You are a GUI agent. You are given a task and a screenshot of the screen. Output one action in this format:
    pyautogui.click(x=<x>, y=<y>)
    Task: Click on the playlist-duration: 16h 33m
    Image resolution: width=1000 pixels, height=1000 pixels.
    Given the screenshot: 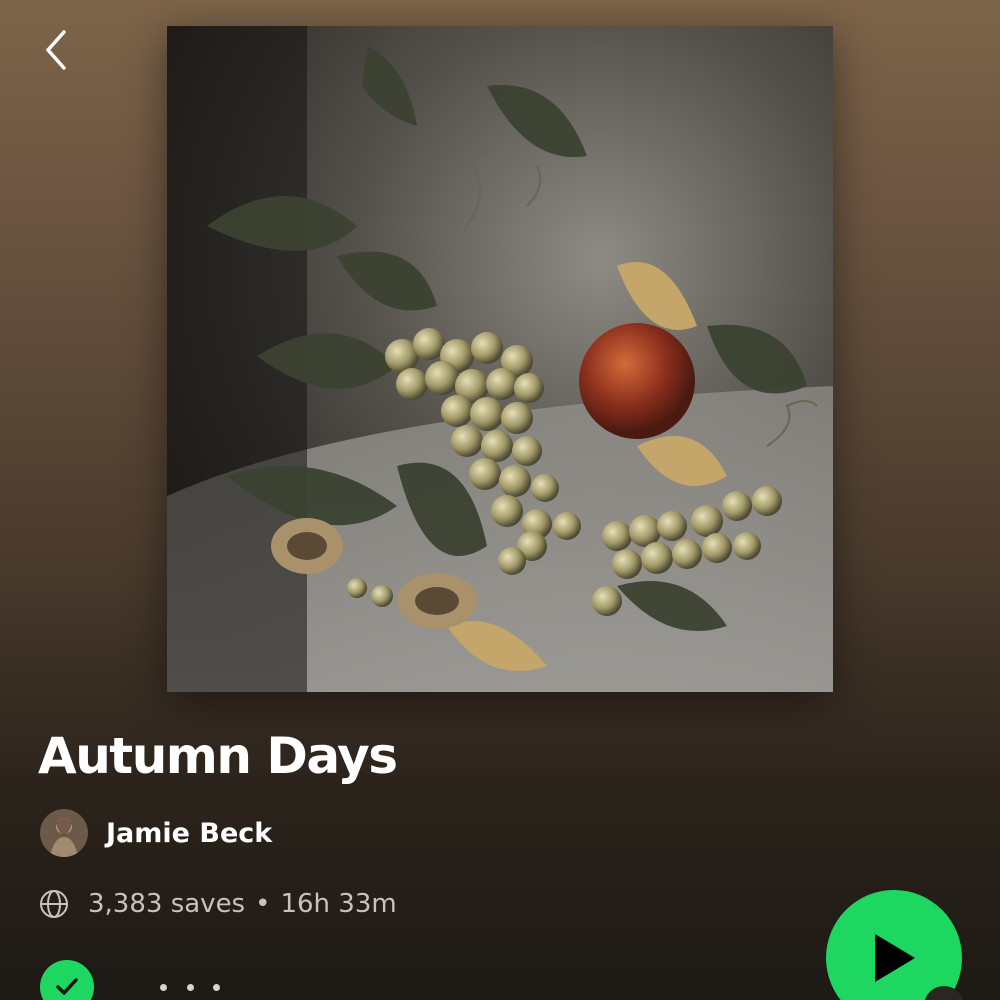 What is the action you would take?
    pyautogui.click(x=338, y=904)
    